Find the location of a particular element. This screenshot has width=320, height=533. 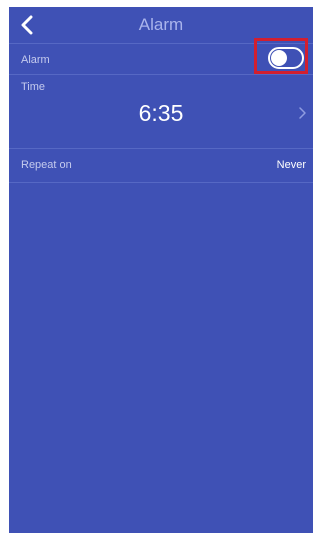

time-label: Time is located at coordinates (33, 87).